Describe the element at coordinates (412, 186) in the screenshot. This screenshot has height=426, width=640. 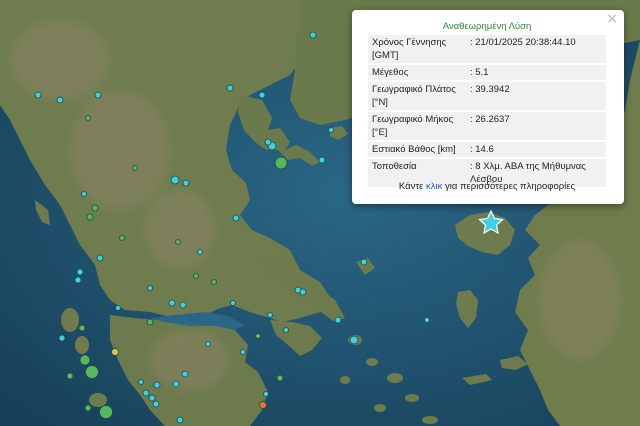
I see `footer-pre-text: Κάντε` at that location.